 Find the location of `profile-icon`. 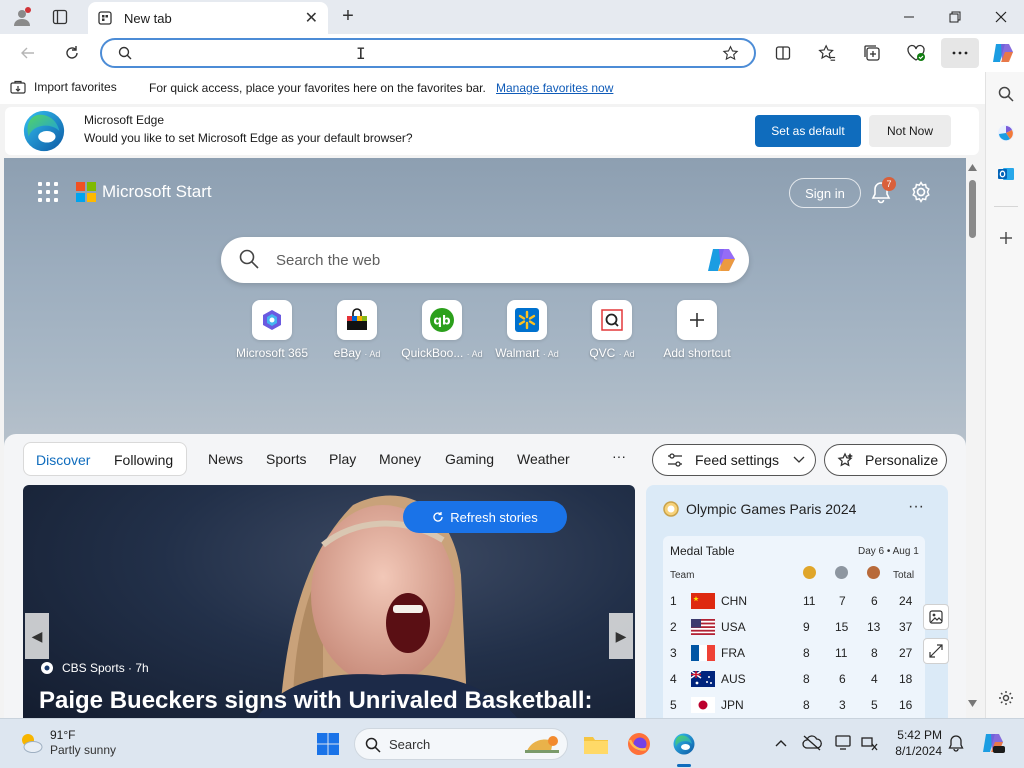

profile-icon is located at coordinates (22, 17).